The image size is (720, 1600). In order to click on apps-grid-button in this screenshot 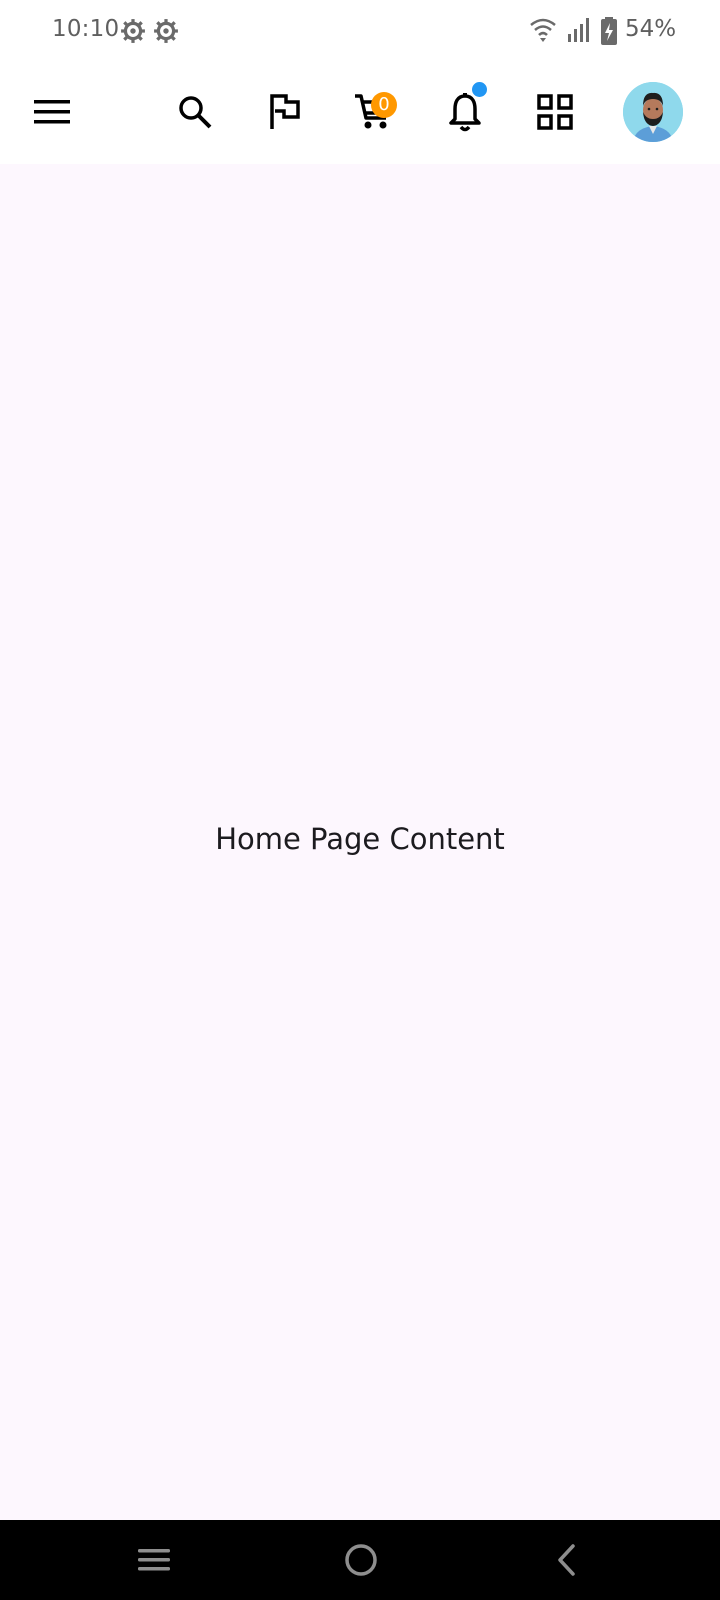, I will do `click(555, 112)`.